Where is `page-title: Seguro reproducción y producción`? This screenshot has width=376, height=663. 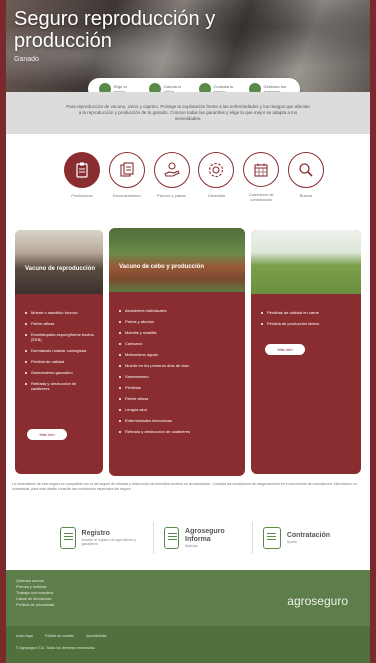 page-title: Seguro reproducción y producción is located at coordinates (115, 30).